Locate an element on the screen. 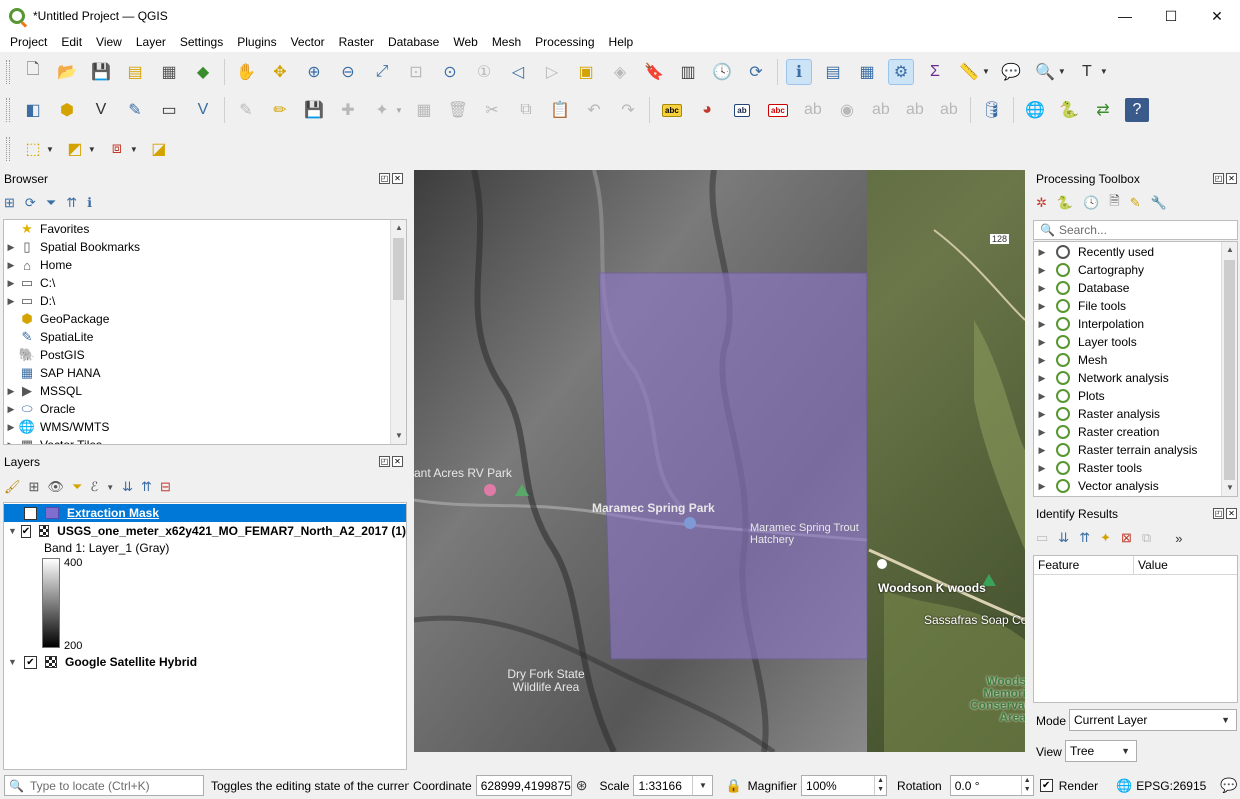  locator-settings-icon: 🔍 is located at coordinates (1045, 72).